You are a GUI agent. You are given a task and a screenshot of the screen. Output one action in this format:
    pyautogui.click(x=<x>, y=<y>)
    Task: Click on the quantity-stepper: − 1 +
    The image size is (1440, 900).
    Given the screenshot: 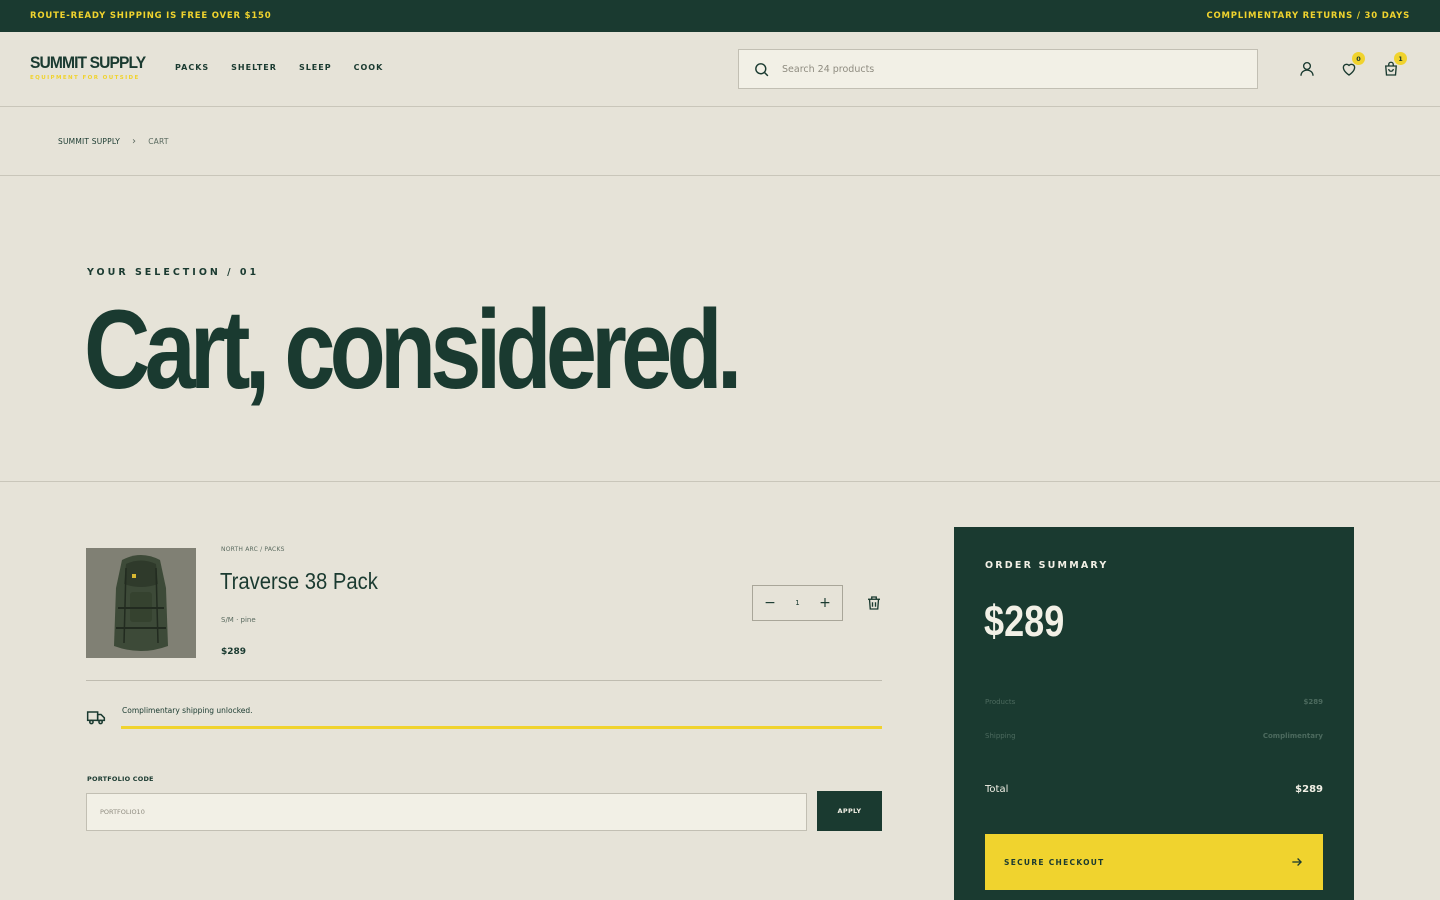 What is the action you would take?
    pyautogui.click(x=797, y=603)
    